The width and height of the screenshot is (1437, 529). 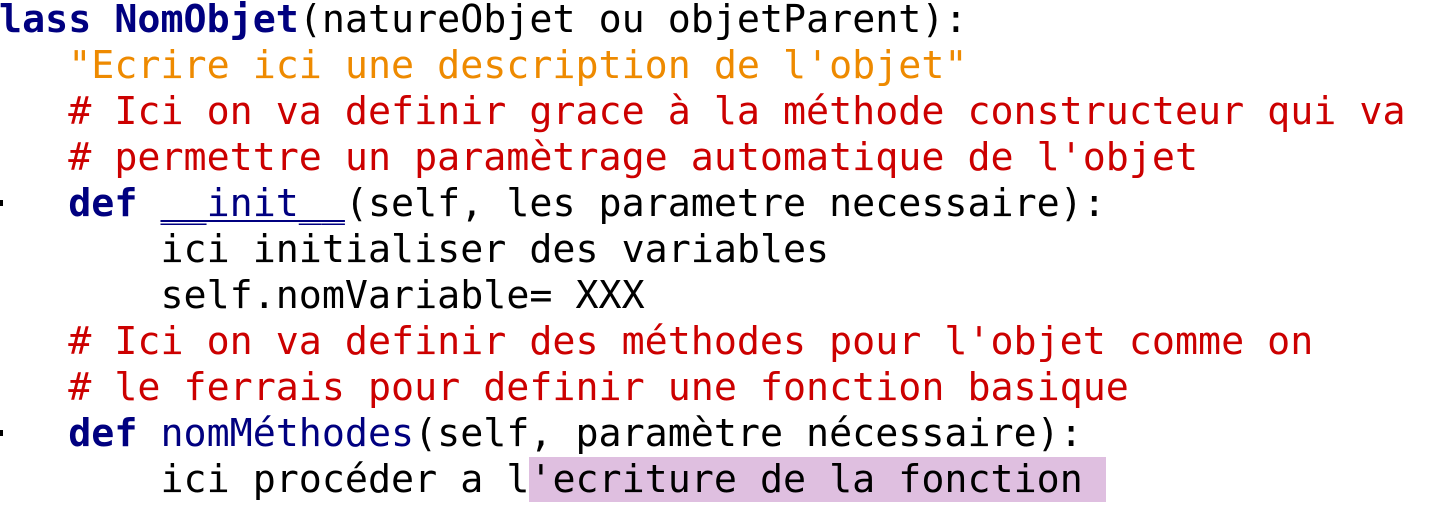 I want to click on text-selection: 'ecriture de la fonction, so click(x=817, y=479).